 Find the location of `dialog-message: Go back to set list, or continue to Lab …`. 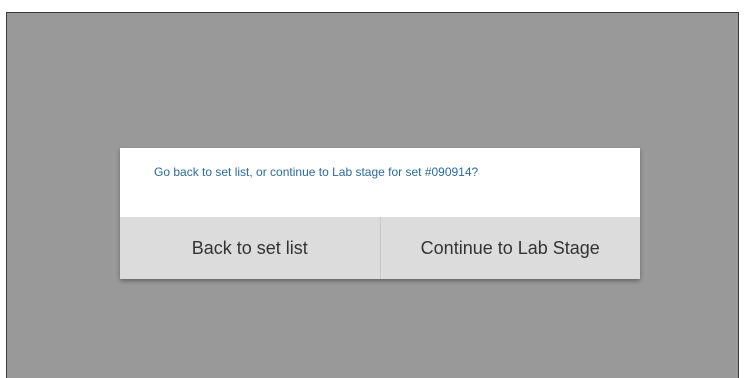

dialog-message: Go back to set list, or continue to Lab … is located at coordinates (316, 172).